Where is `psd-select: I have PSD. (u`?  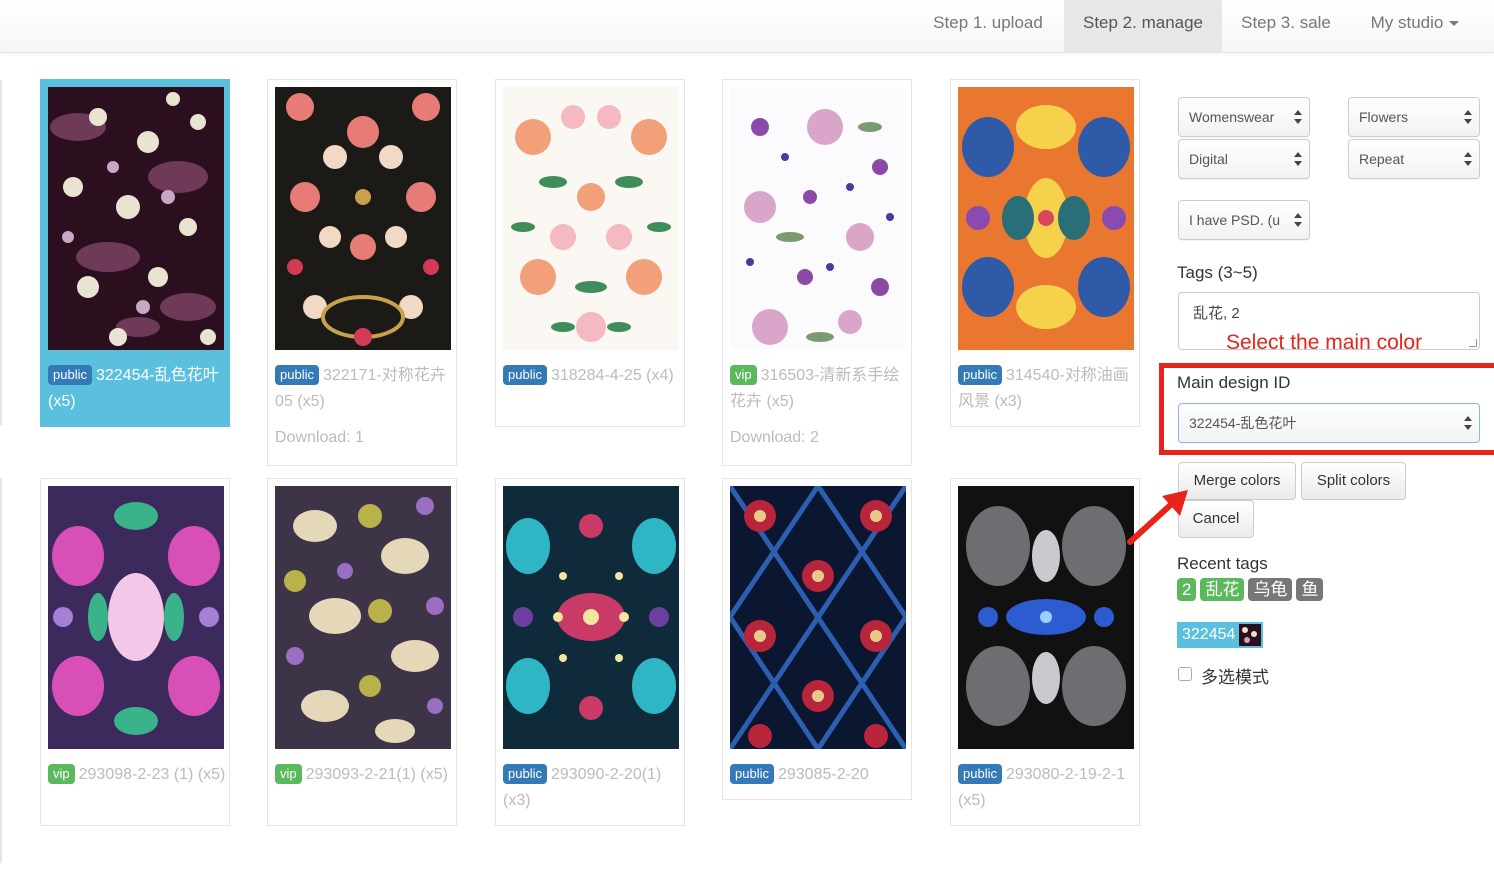
psd-select: I have PSD. (u is located at coordinates (1244, 220).